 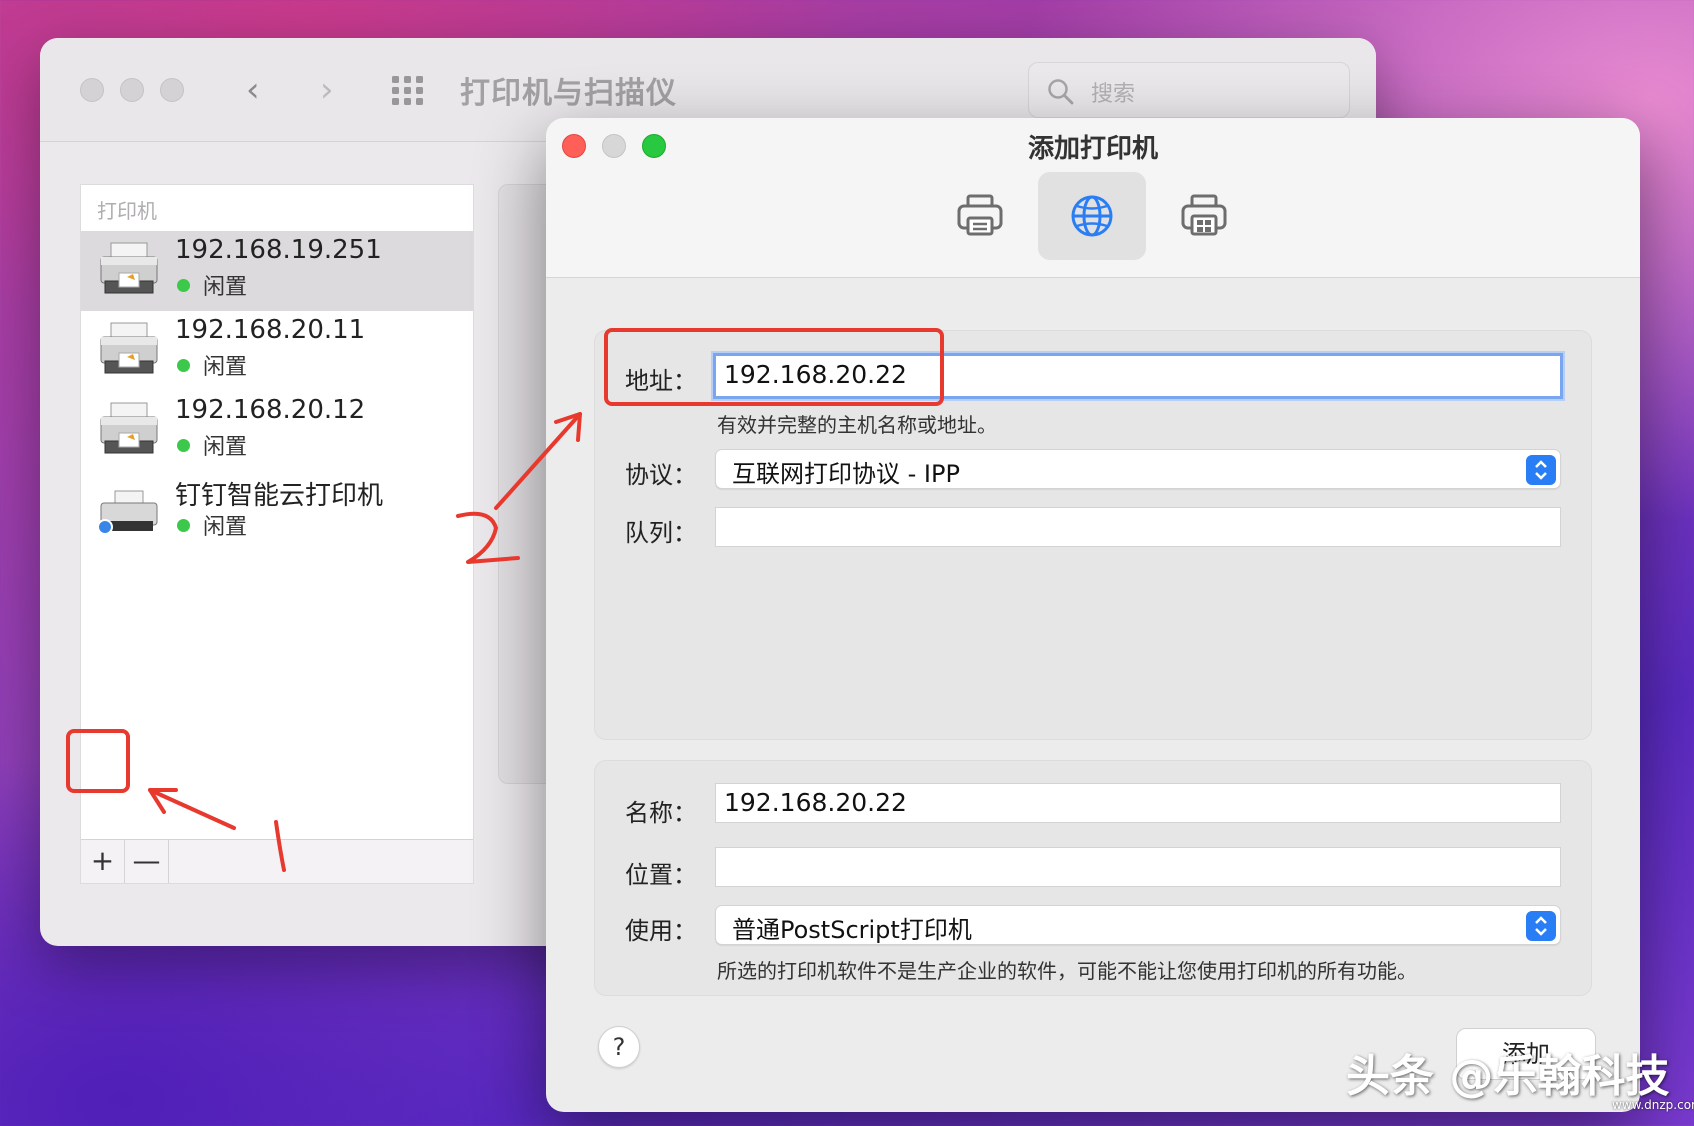 I want to click on step-1-stroke, so click(x=280, y=846).